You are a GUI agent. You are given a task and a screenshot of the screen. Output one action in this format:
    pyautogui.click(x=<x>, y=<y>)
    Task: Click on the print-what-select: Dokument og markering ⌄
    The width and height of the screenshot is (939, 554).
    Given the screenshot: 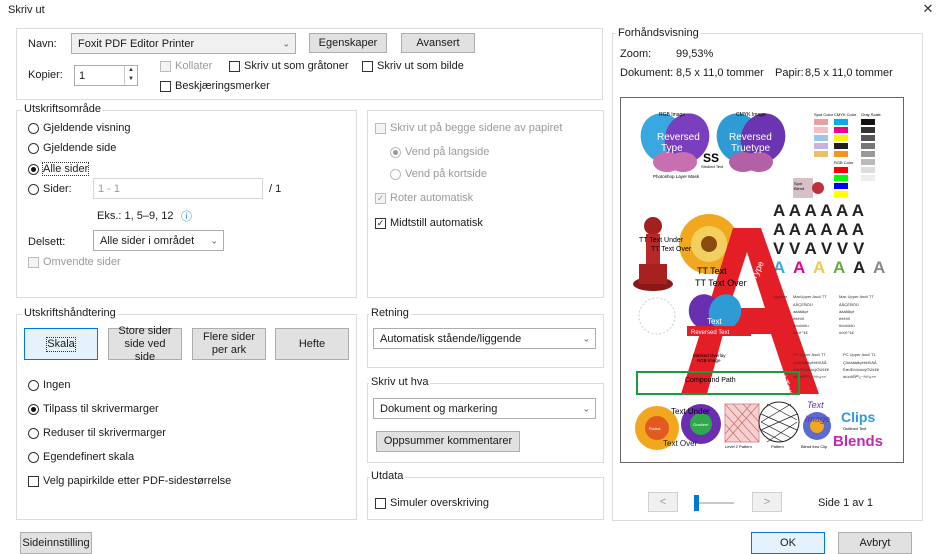 What is the action you would take?
    pyautogui.click(x=484, y=408)
    